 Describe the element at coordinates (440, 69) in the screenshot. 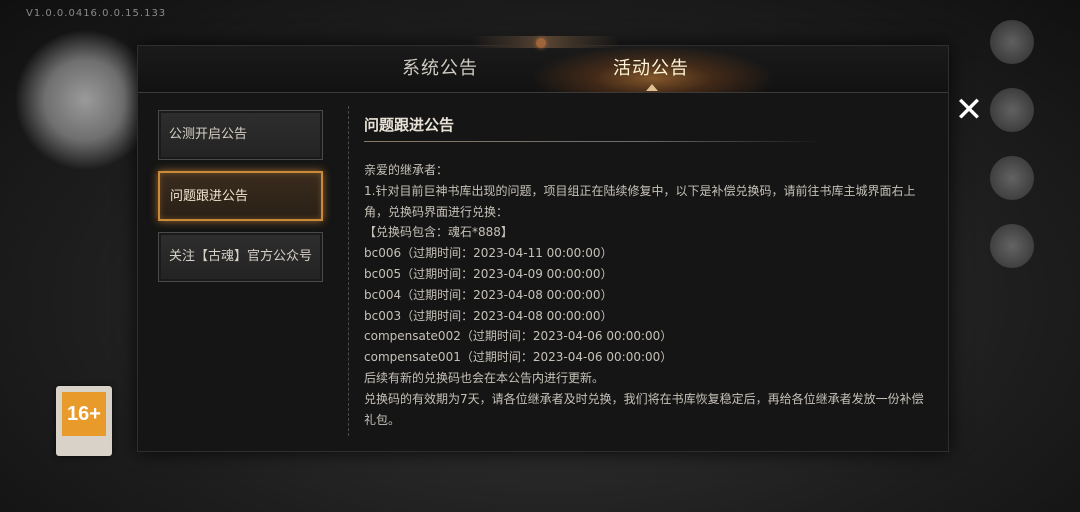

I see `tab-system-announcement: 系统公告` at that location.